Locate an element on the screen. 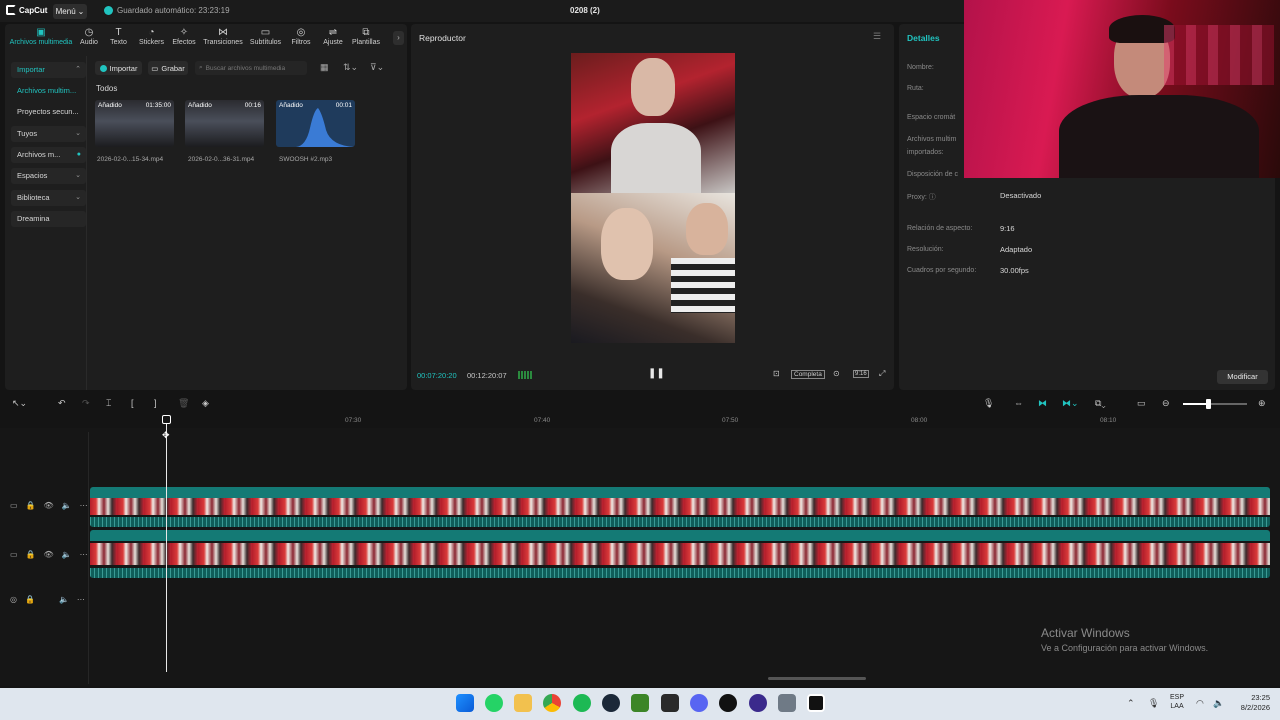  search-input: ⌕ Buscar archivos multimedia is located at coordinates (251, 68).